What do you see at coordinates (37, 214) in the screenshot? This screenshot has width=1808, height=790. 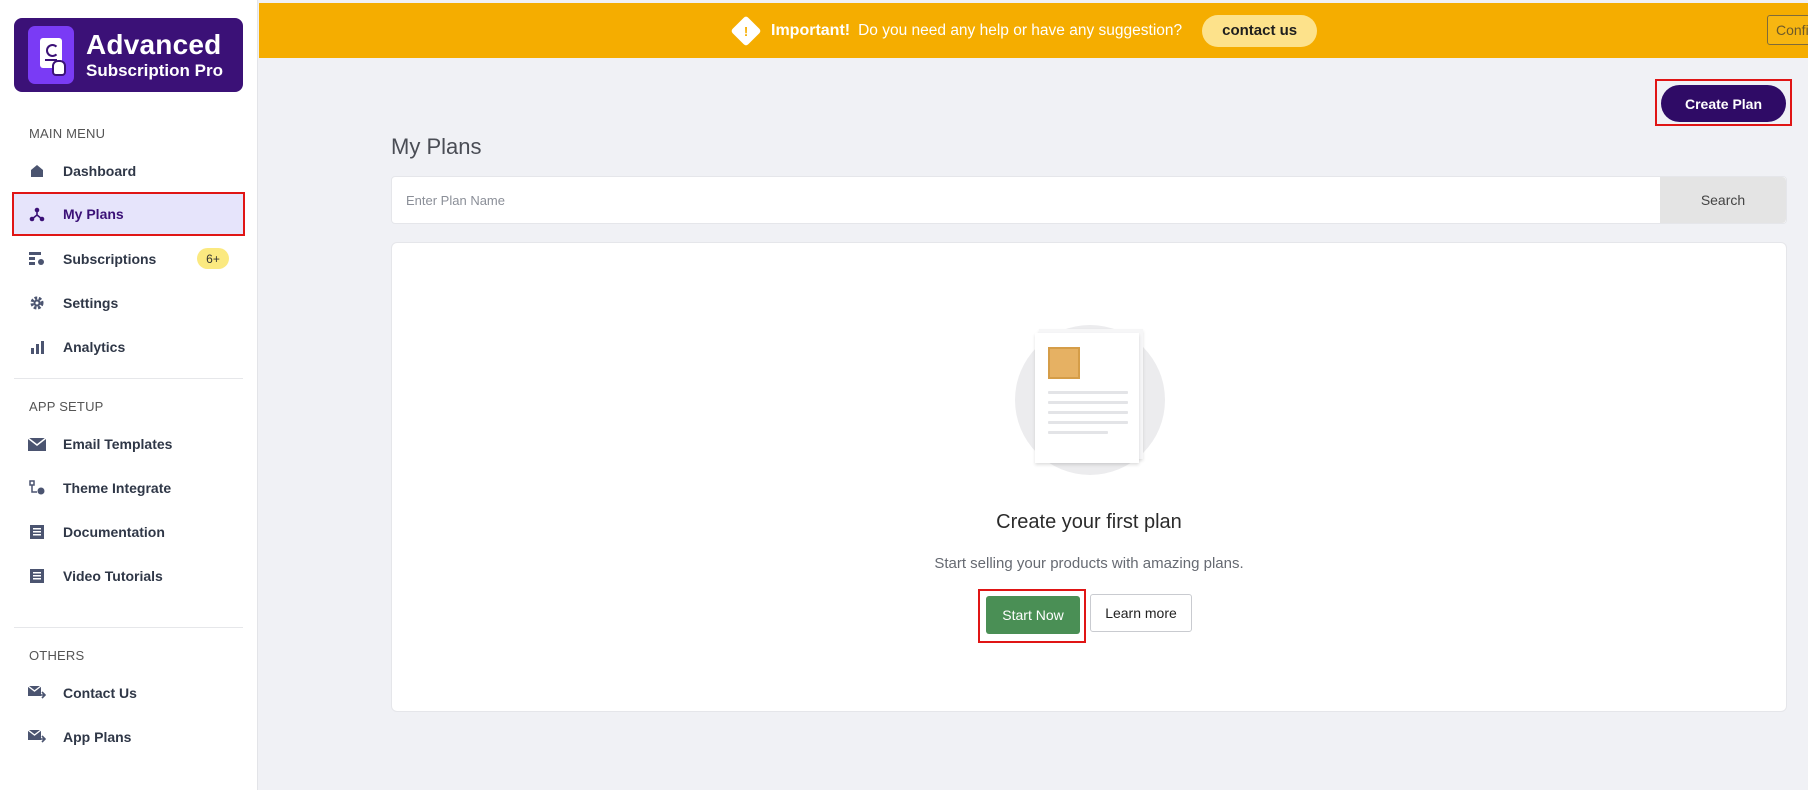 I see `network-icon` at bounding box center [37, 214].